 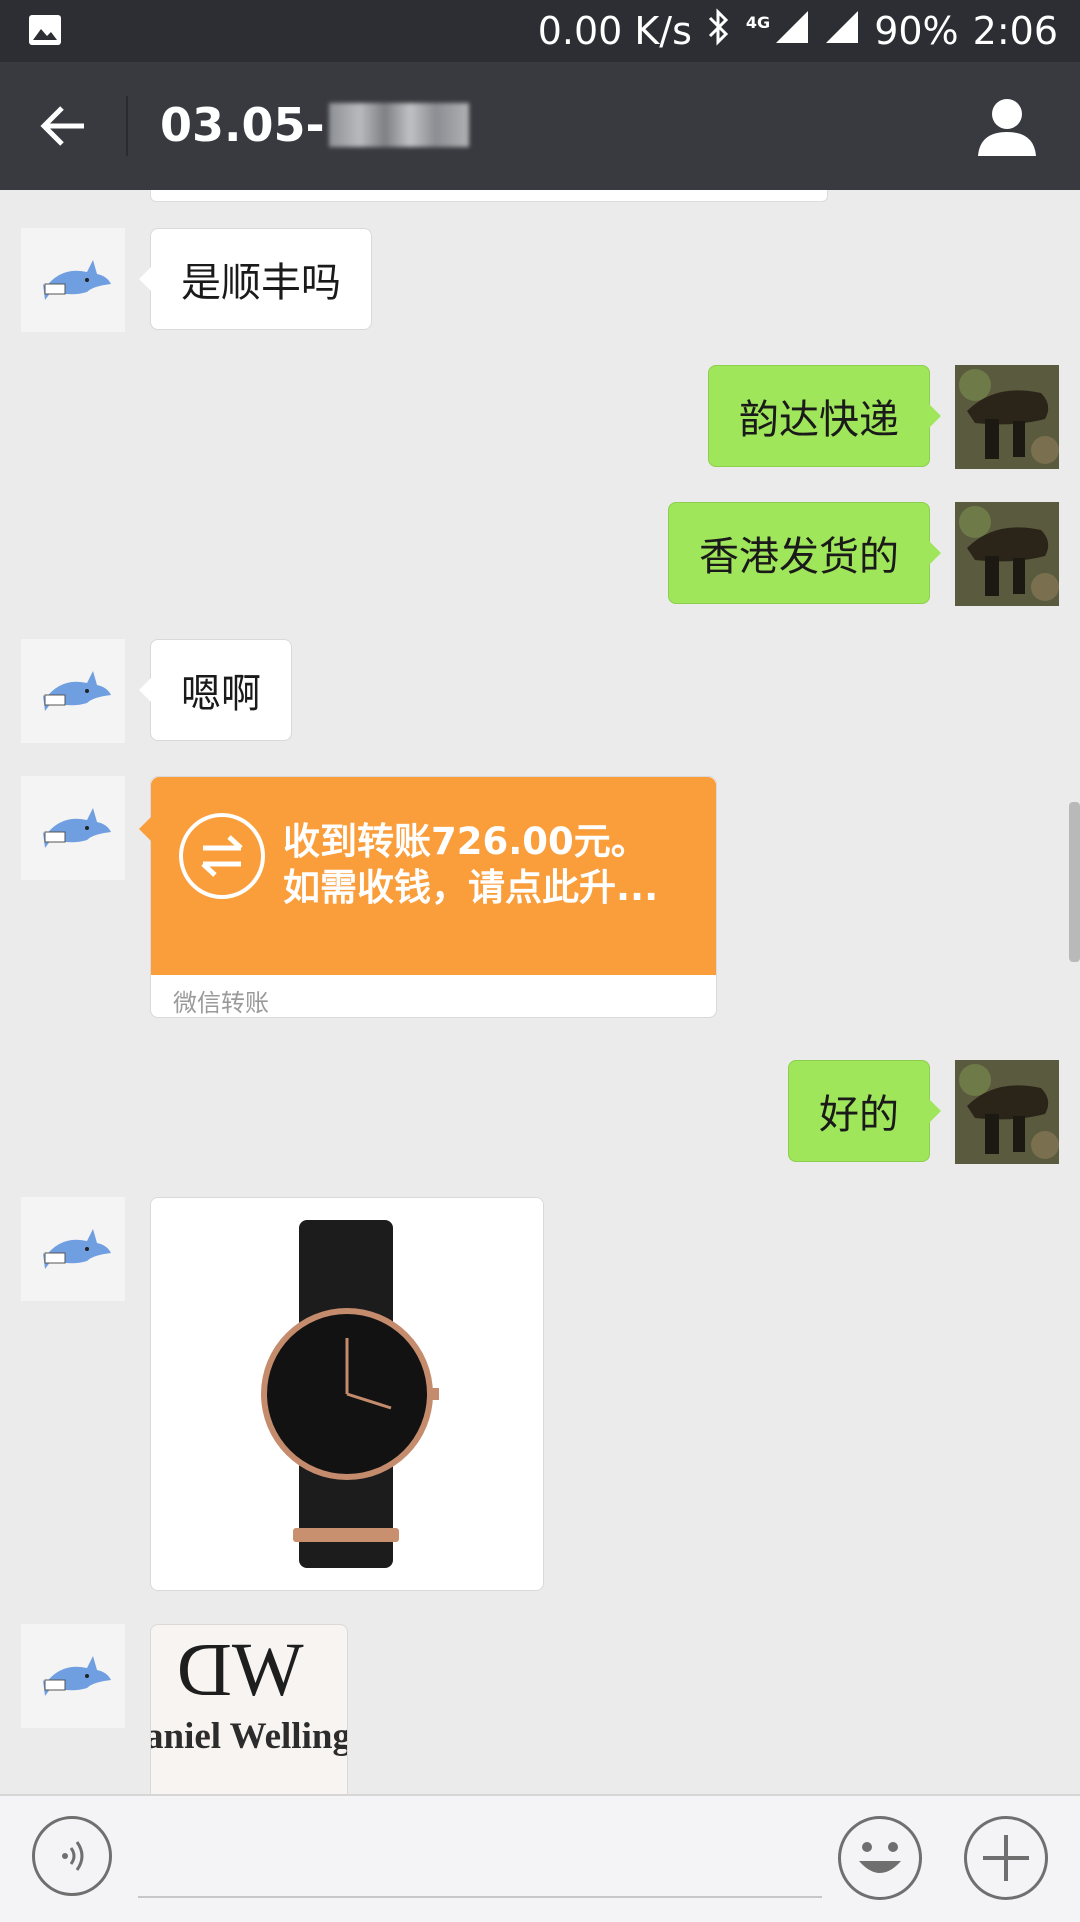 I want to click on emoji-button, so click(x=880, y=1858).